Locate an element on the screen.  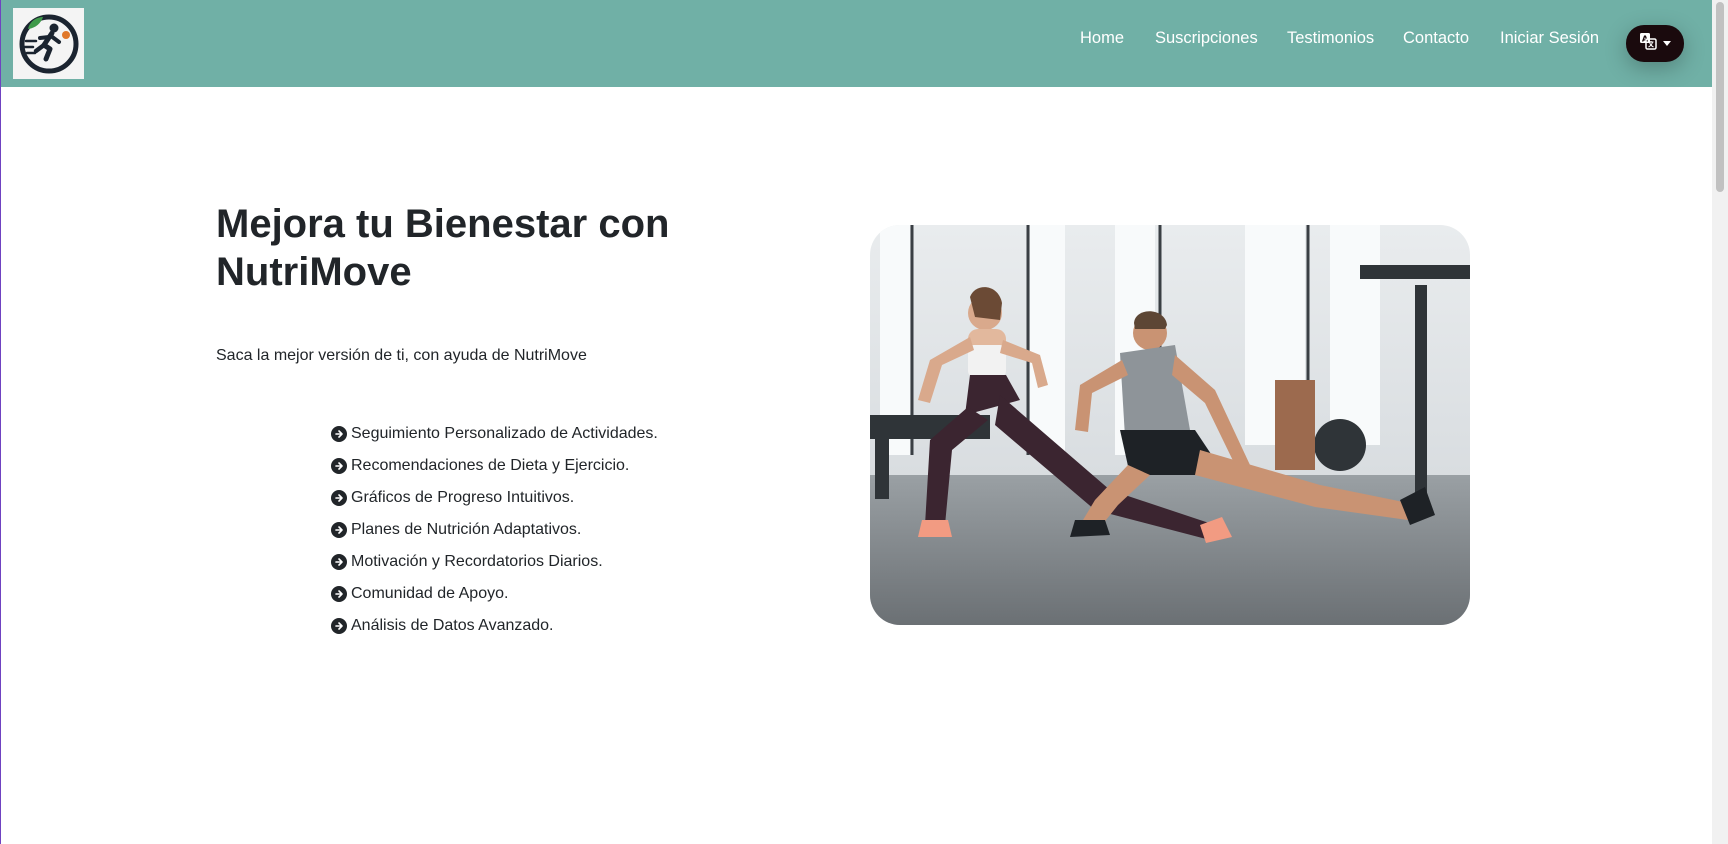
list-item: Motivación y Recordatorios Diarios. is located at coordinates (494, 562).